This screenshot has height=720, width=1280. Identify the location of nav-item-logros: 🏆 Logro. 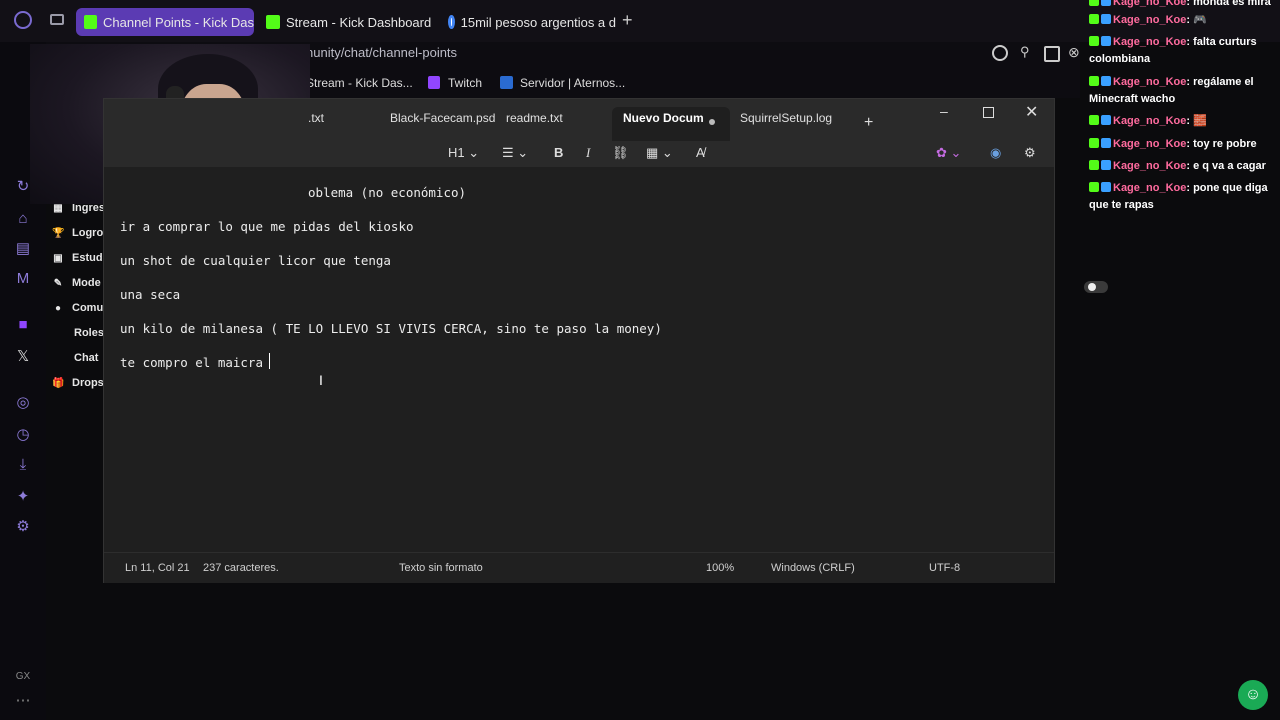
(77, 233).